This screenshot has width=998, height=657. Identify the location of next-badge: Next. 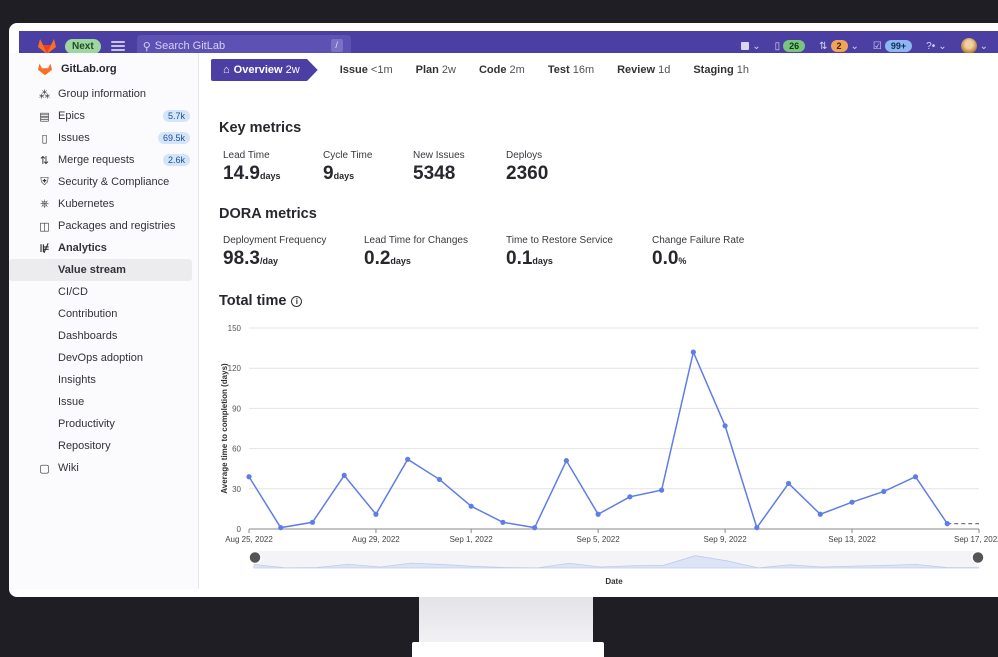
(83, 46).